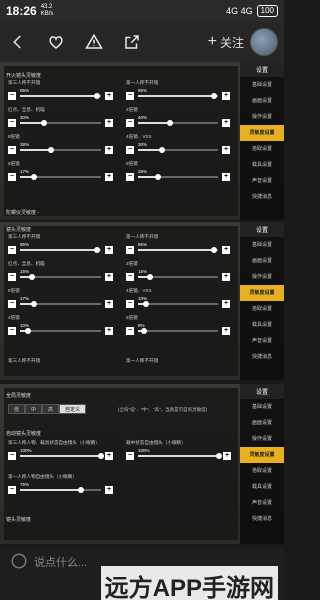 The height and width of the screenshot is (600, 320). Describe the element at coordinates (24, 360) in the screenshot. I see `setting-label: 第三人称不开镜` at that location.